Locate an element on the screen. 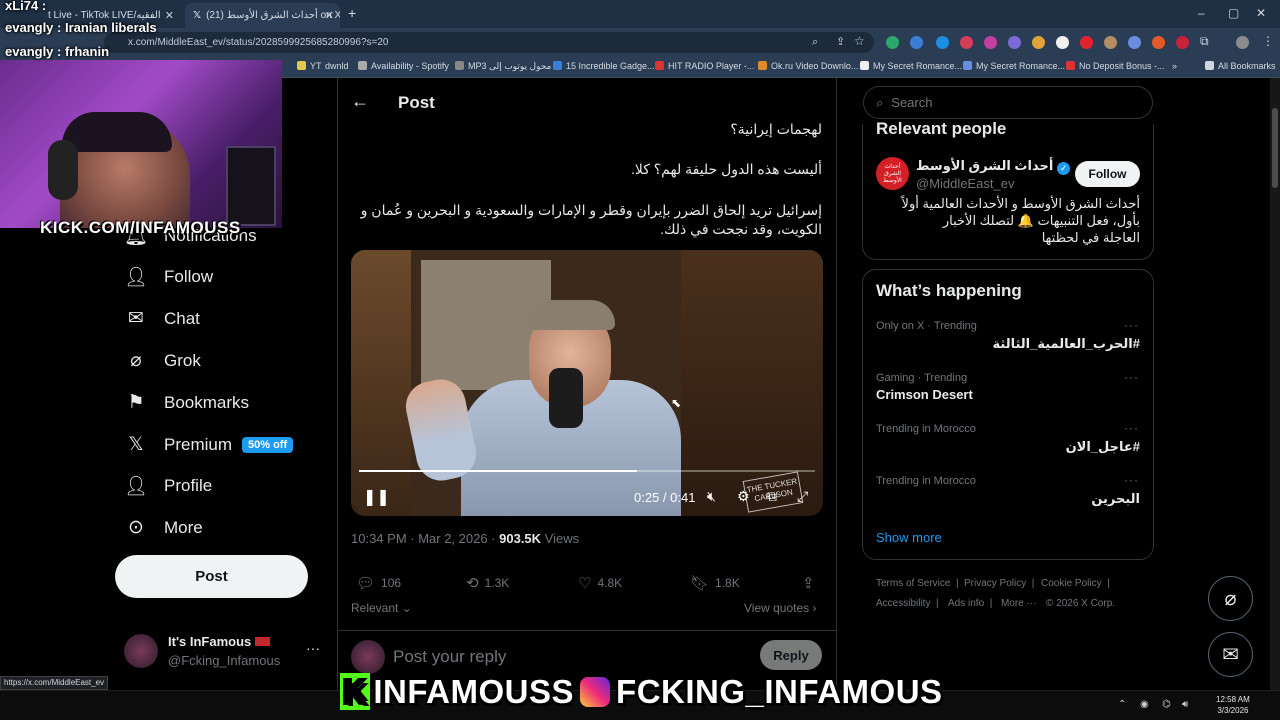 The height and width of the screenshot is (720, 1280). show-more-link: Show more is located at coordinates (909, 537).